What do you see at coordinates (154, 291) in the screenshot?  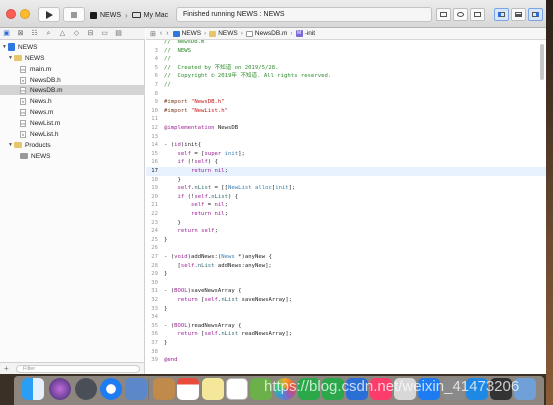 I see `line-number: 31` at bounding box center [154, 291].